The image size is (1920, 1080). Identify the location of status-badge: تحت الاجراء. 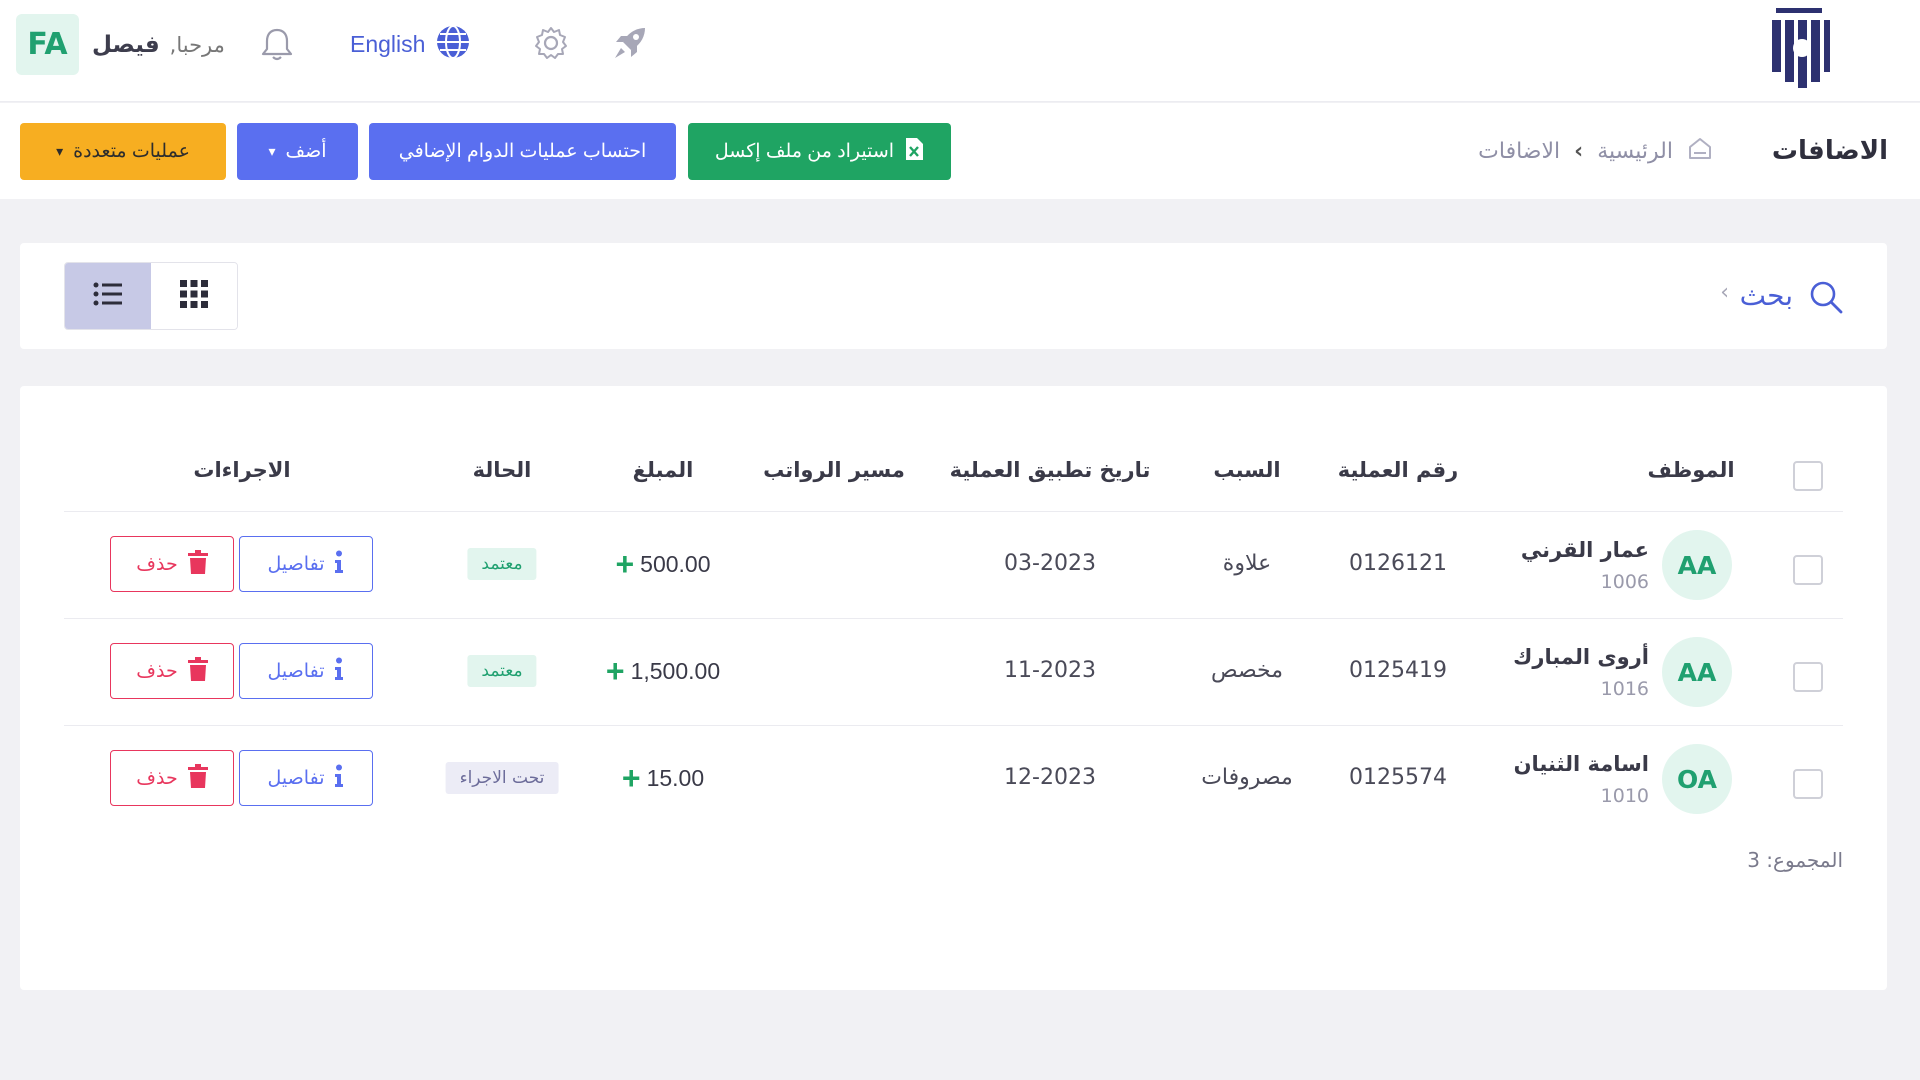
(502, 778).